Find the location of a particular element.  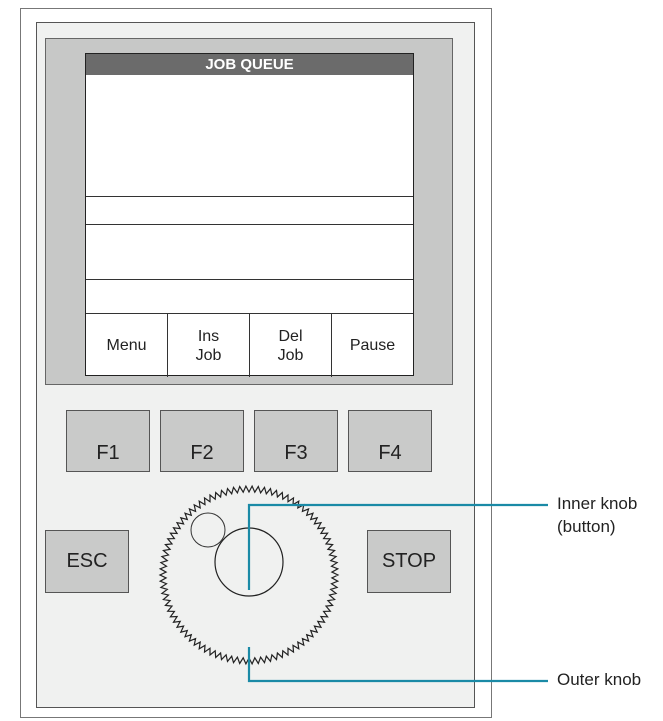

inner-knob-label: Inner knob (button) is located at coordinates (597, 515).